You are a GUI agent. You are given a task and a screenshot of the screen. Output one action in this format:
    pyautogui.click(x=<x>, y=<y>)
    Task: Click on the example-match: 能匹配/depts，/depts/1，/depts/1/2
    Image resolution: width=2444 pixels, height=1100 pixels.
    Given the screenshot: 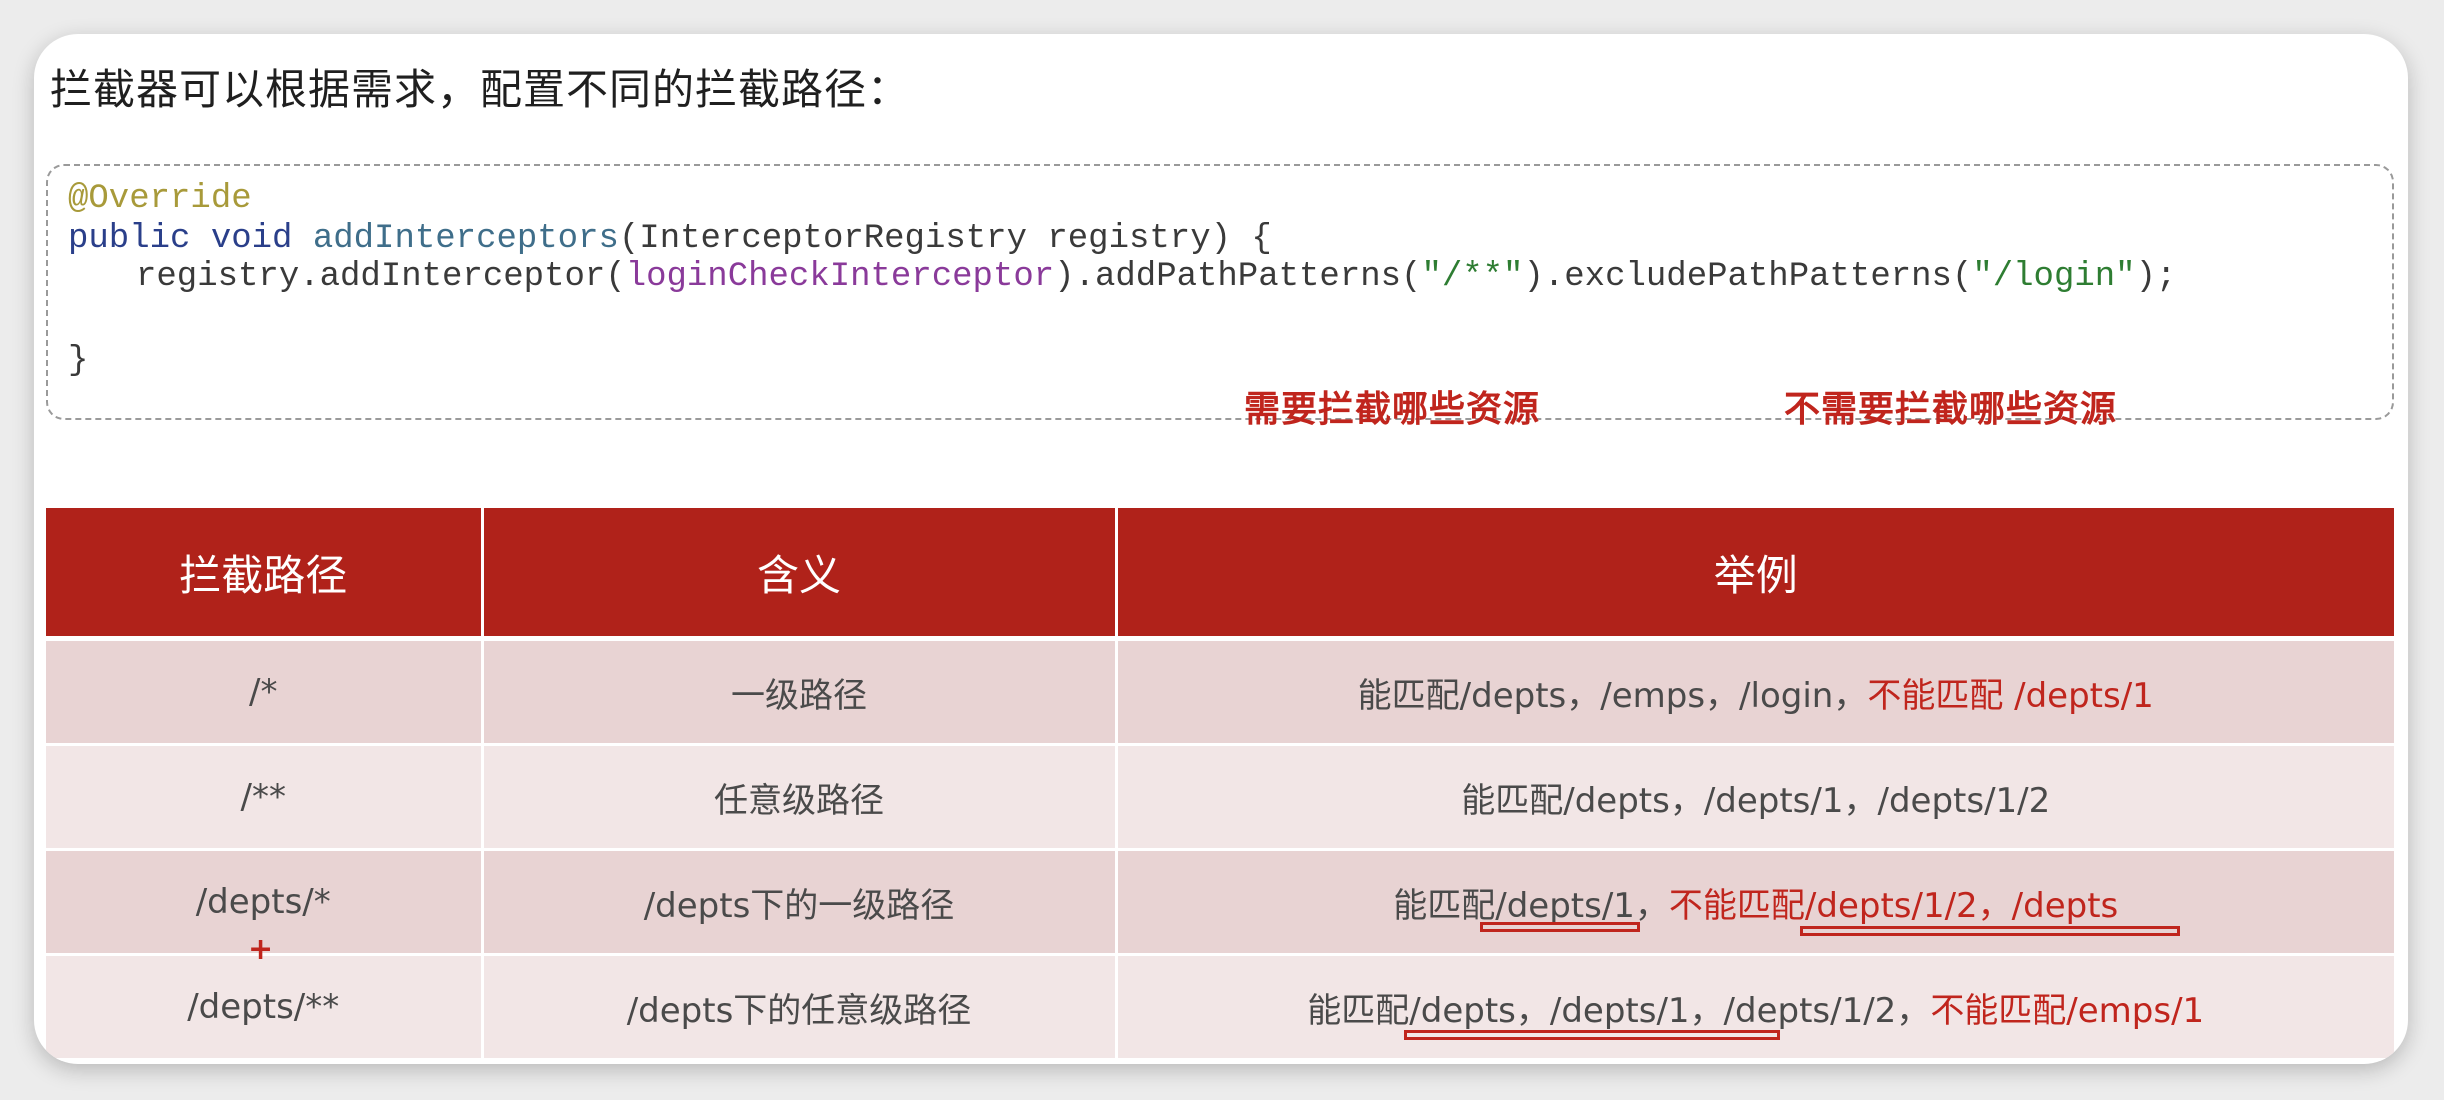 What is the action you would take?
    pyautogui.click(x=1756, y=800)
    